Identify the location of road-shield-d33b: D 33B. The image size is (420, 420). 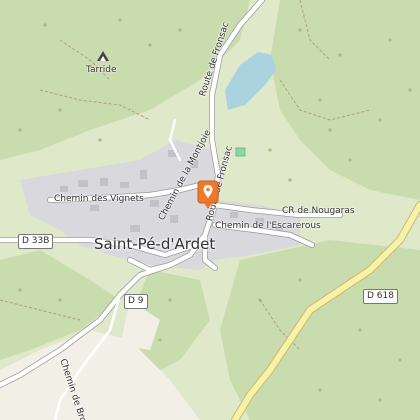
(36, 241).